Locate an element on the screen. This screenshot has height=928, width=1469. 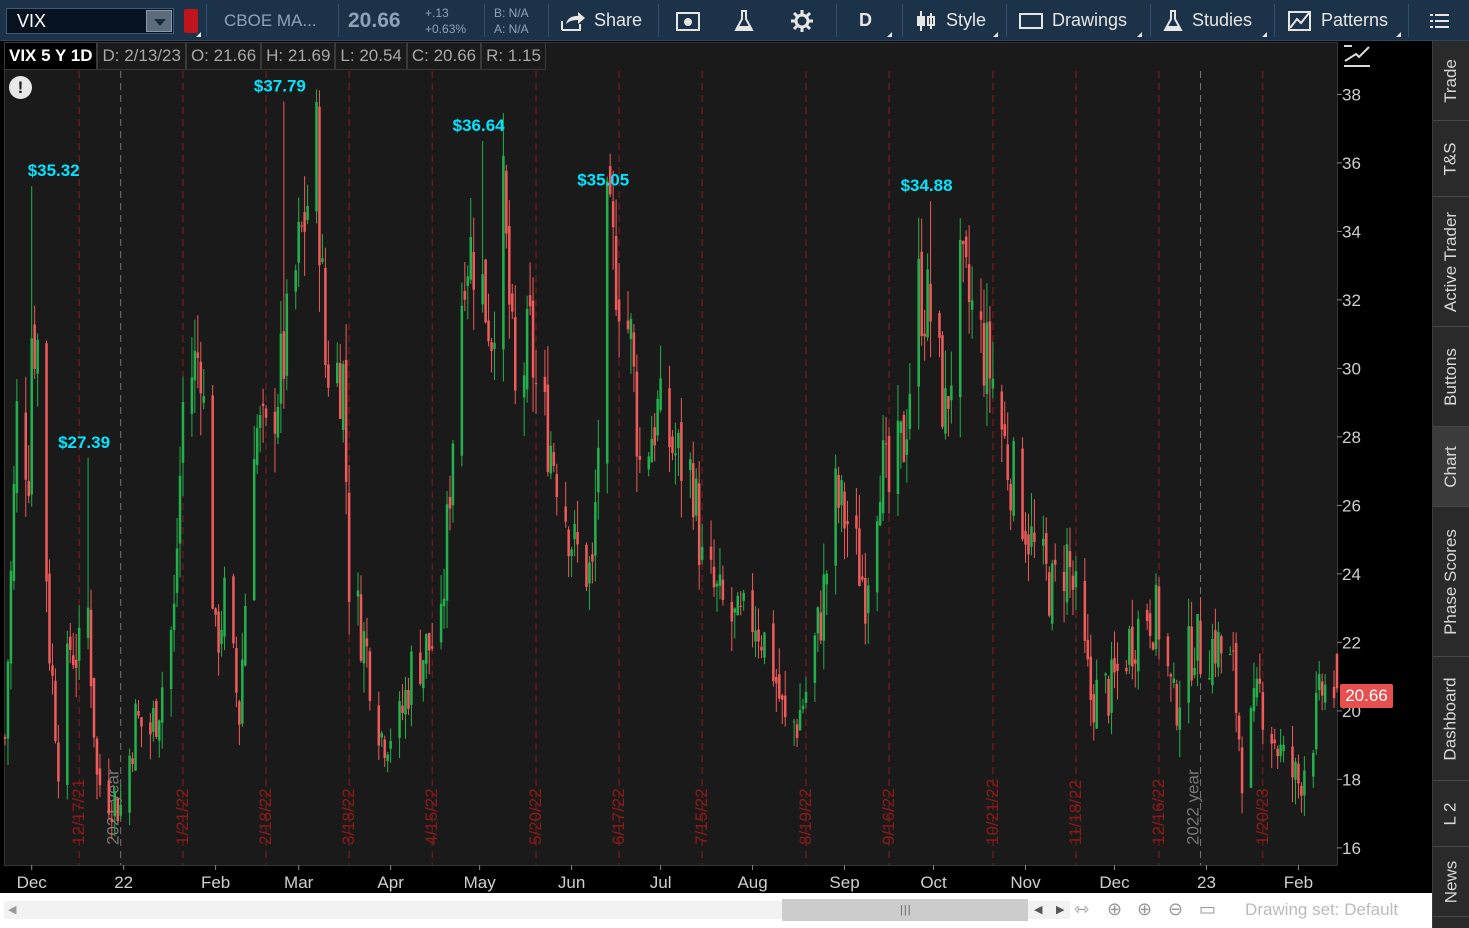
scroll-right-icon: ▶ is located at coordinates (1060, 909).